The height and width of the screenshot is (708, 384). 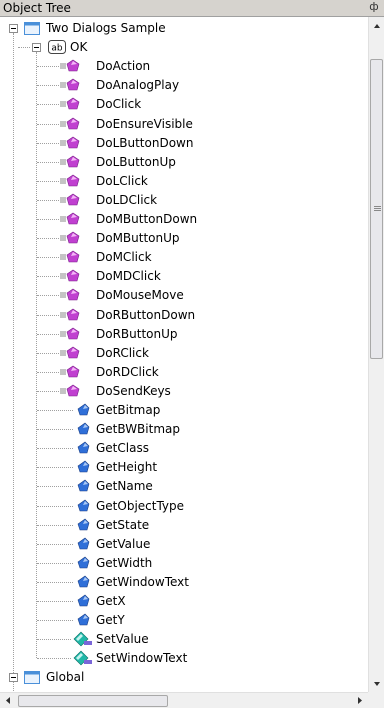 What do you see at coordinates (184, 677) in the screenshot?
I see `tree-node-global: Global` at bounding box center [184, 677].